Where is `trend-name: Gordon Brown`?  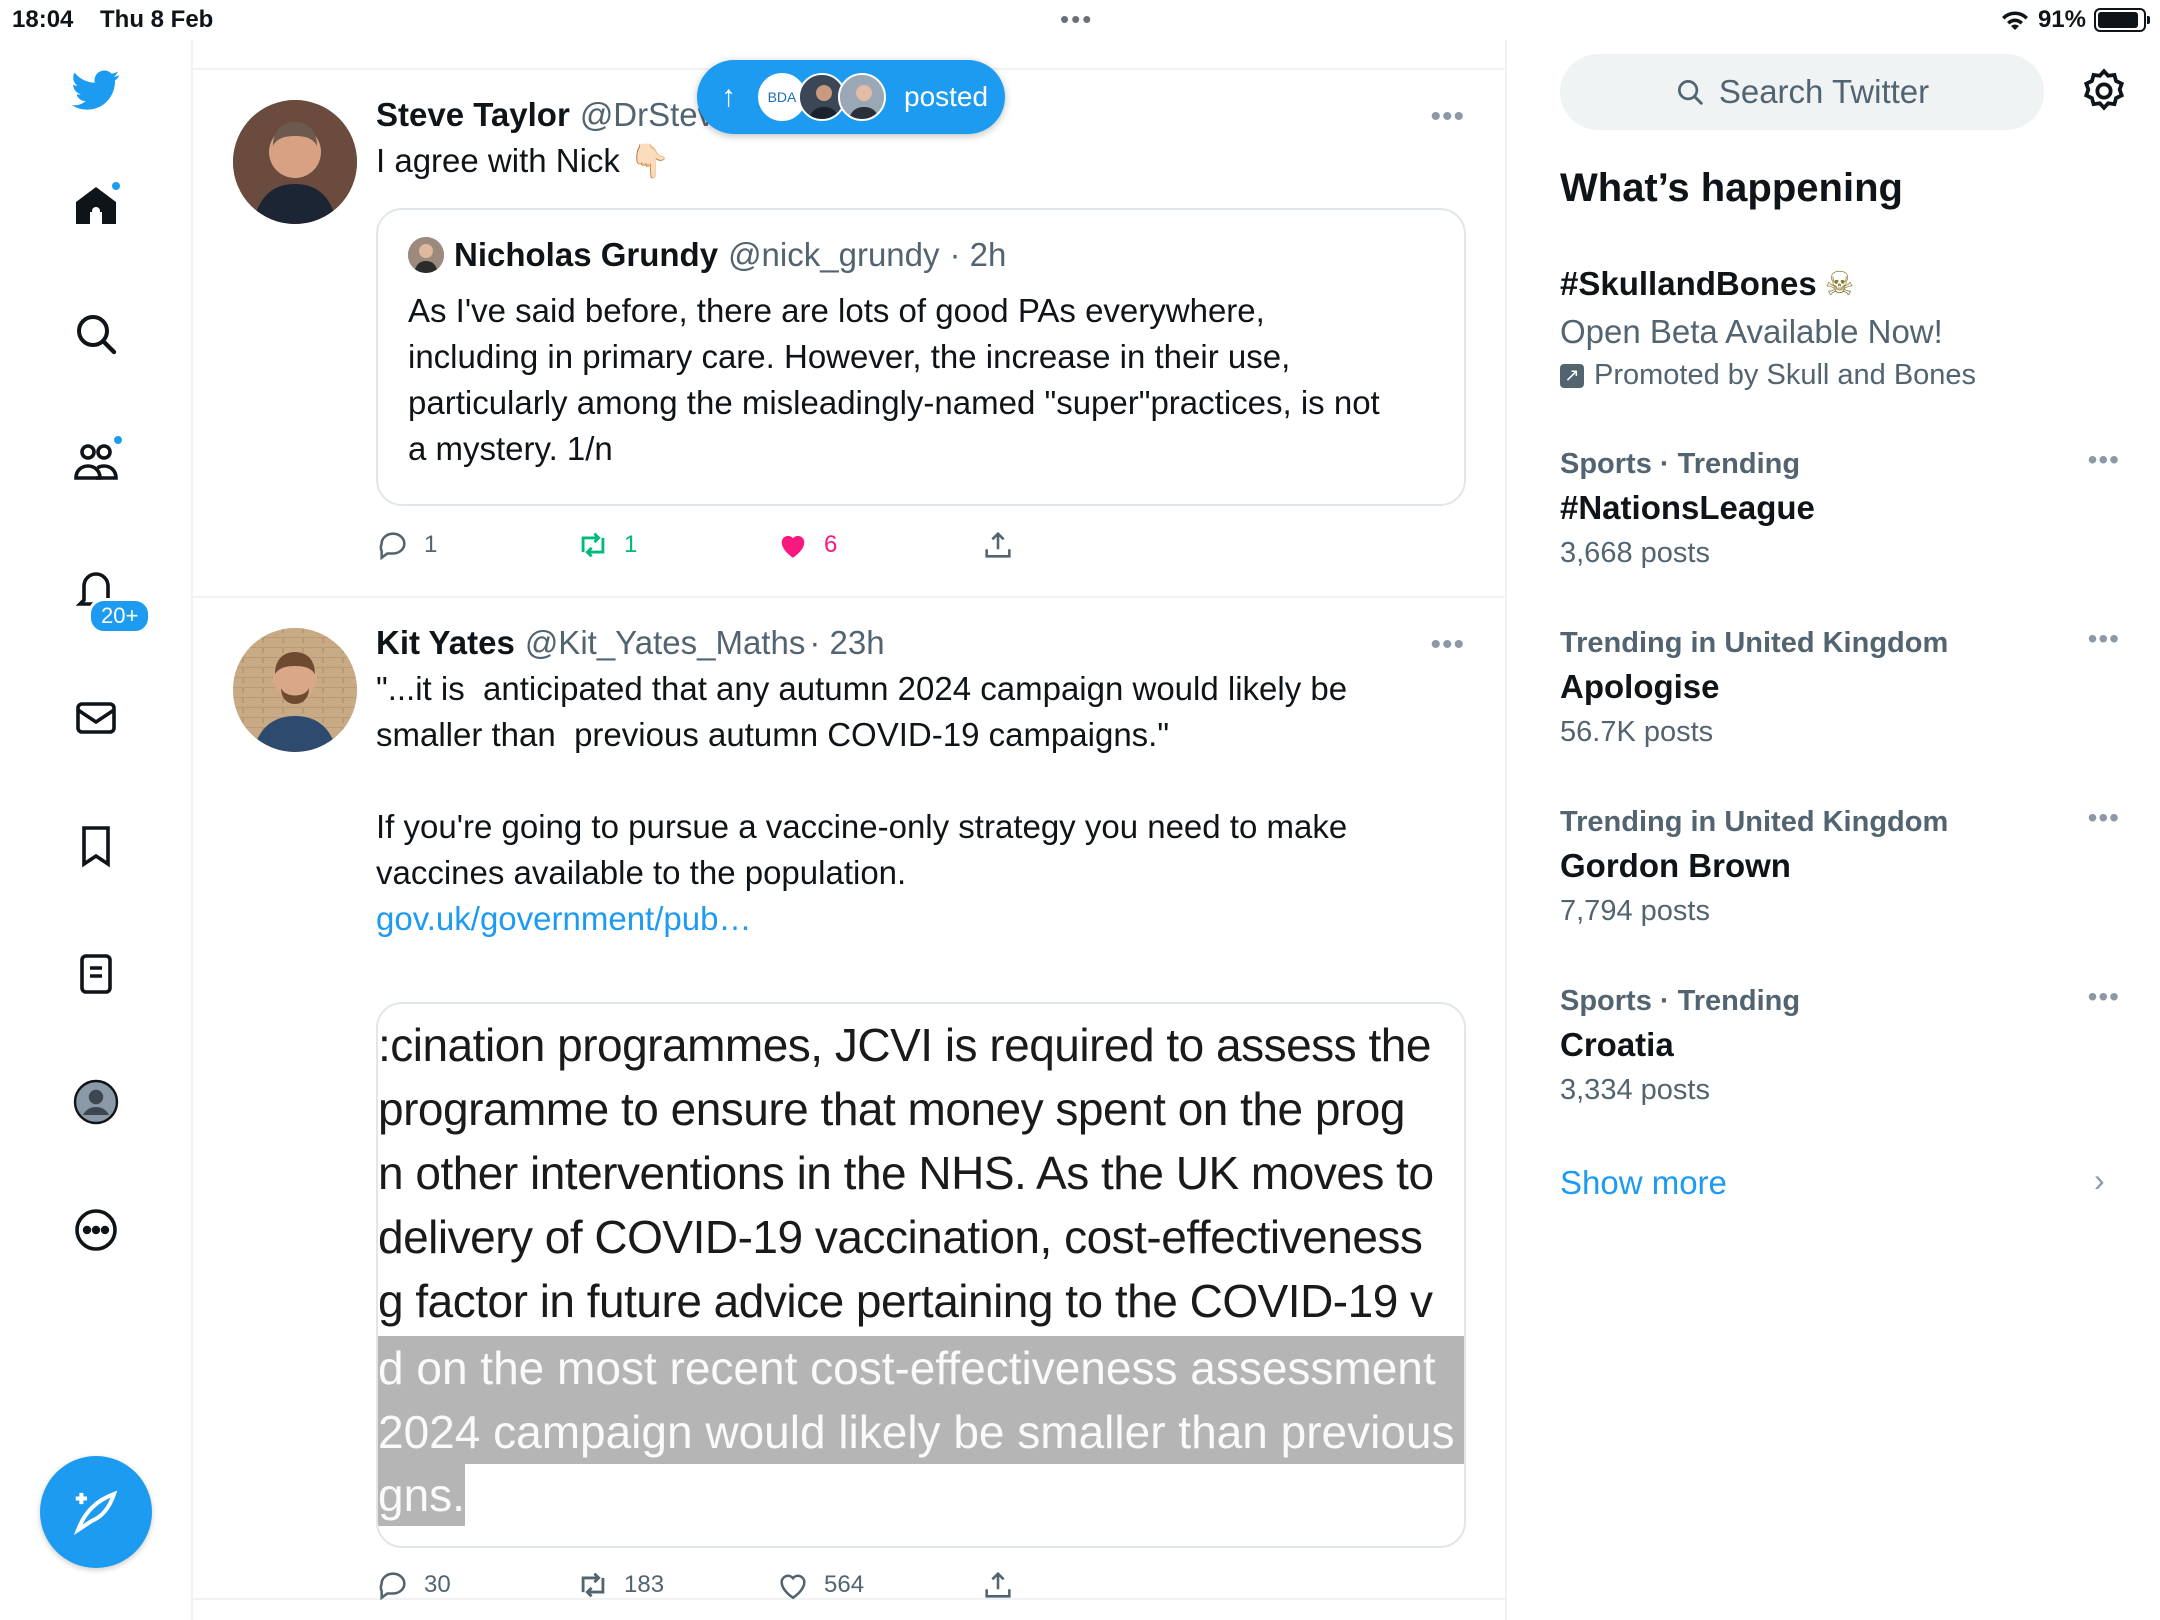
trend-name: Gordon Brown is located at coordinates (1675, 865).